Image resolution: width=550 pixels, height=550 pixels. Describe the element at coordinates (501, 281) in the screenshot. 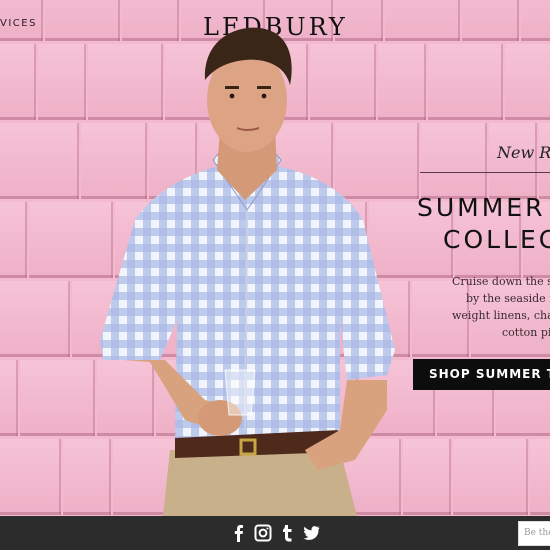

I see `promo-description-line: Cruise down the sho` at that location.